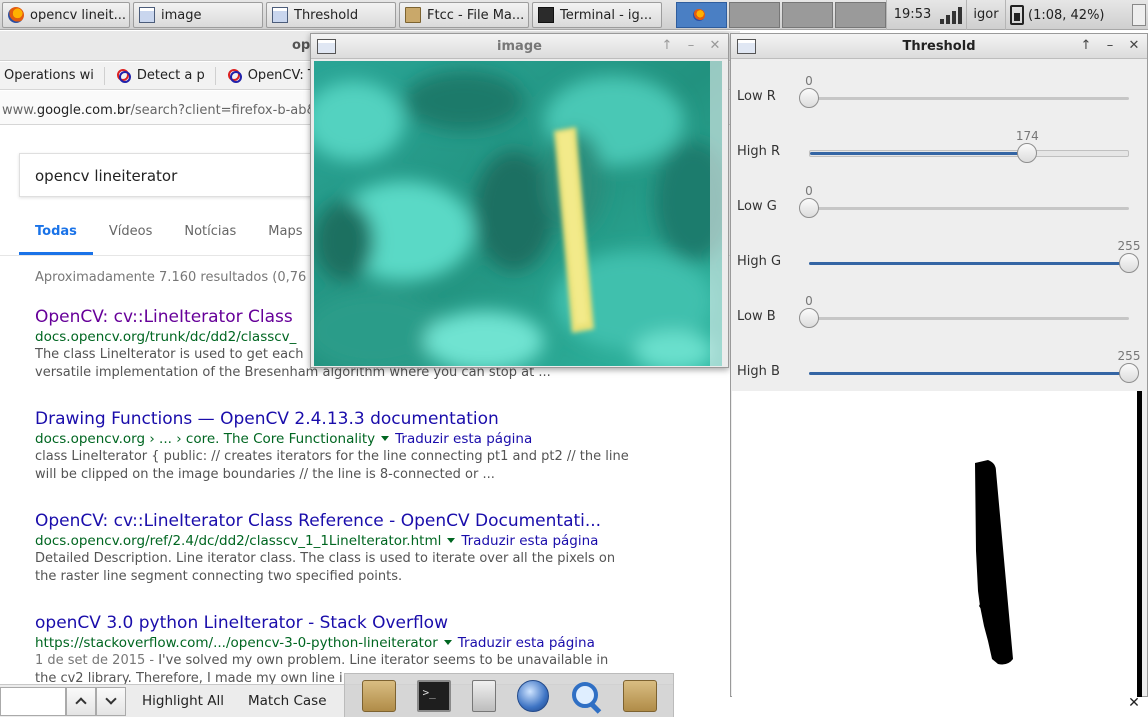 This screenshot has height=717, width=1148. I want to click on slider-fill, so click(969, 263).